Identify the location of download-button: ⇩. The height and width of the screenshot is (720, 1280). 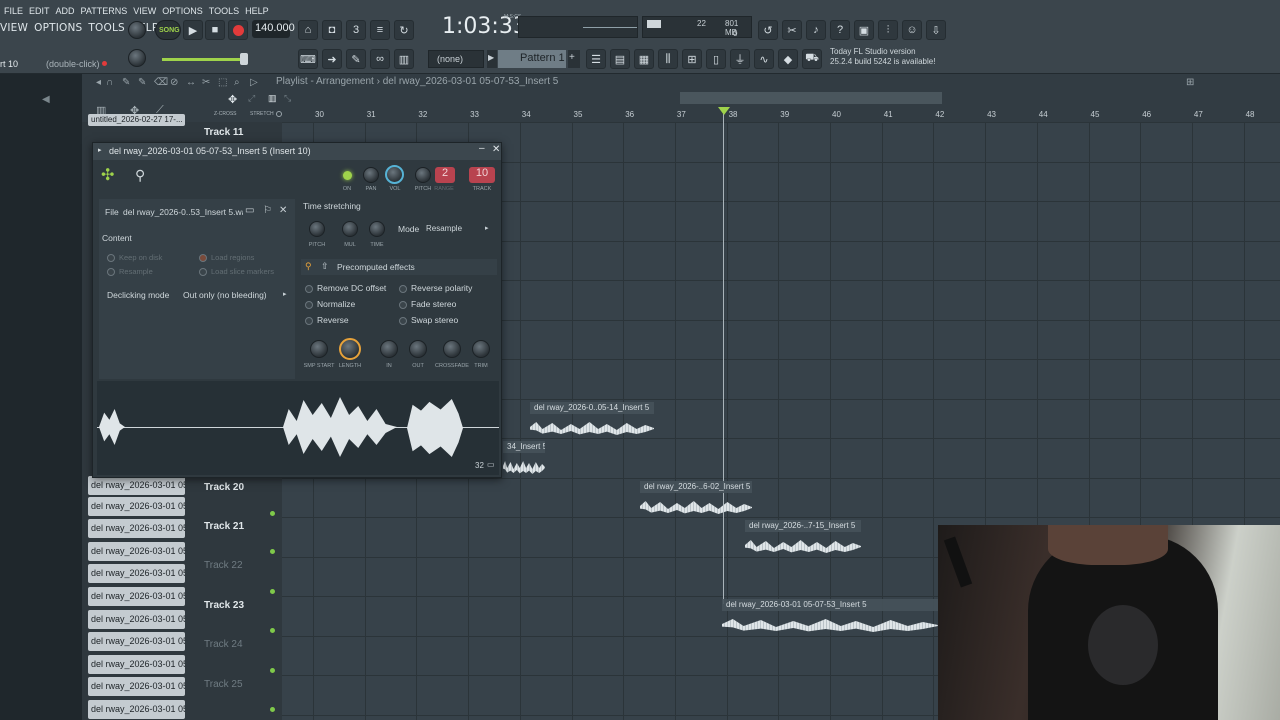
(936, 30).